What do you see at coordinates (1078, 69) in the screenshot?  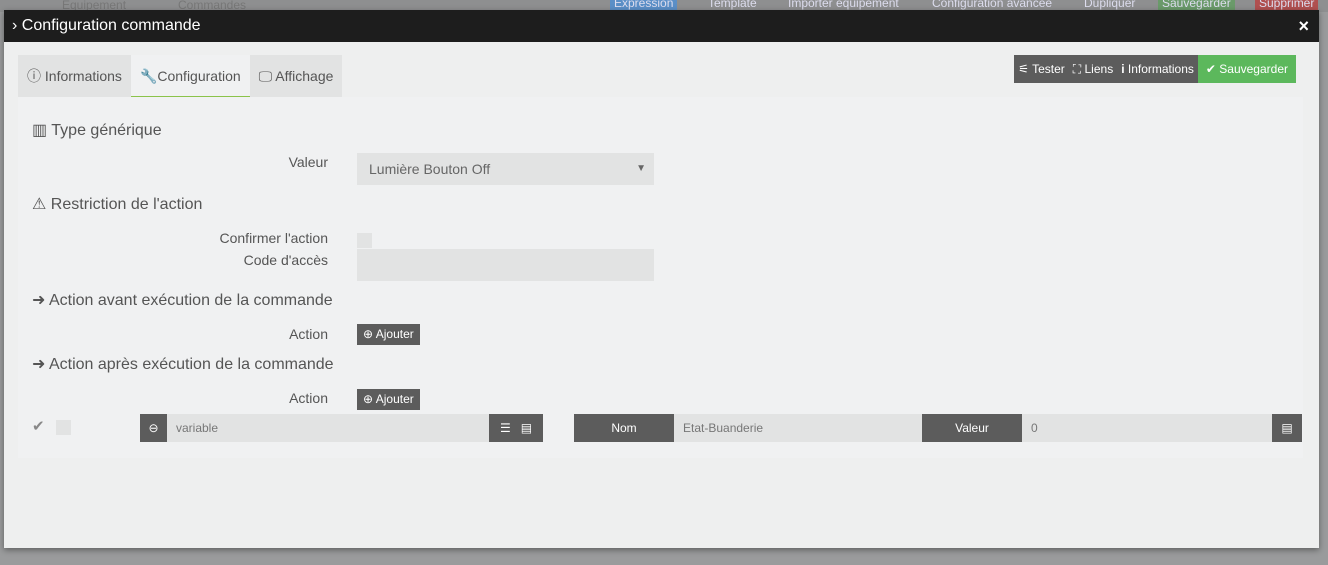 I see `links-icon: ⛶` at bounding box center [1078, 69].